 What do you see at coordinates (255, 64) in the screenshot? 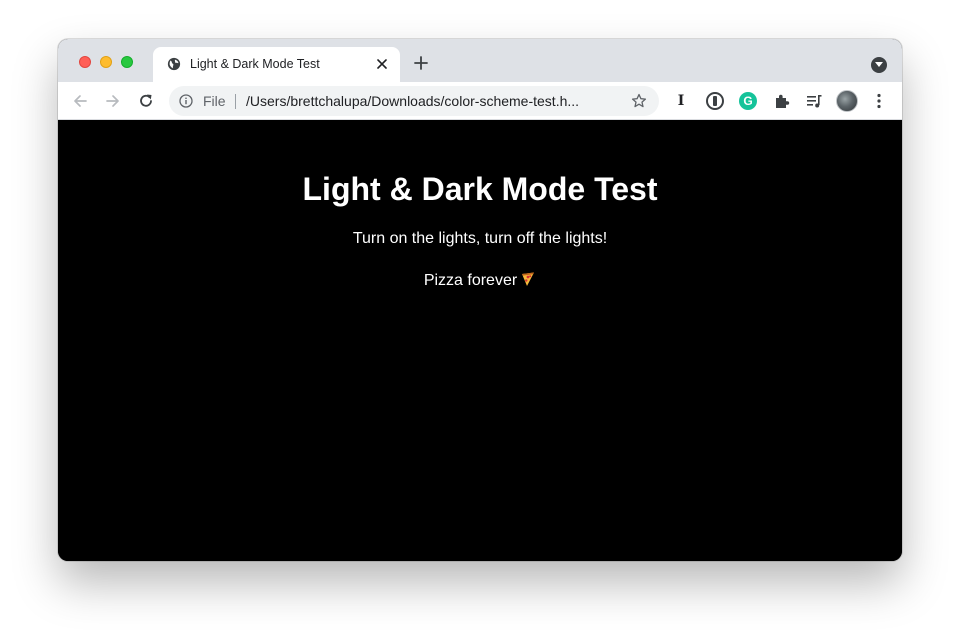
I see `tab-title: Light & Dark Mode Test` at bounding box center [255, 64].